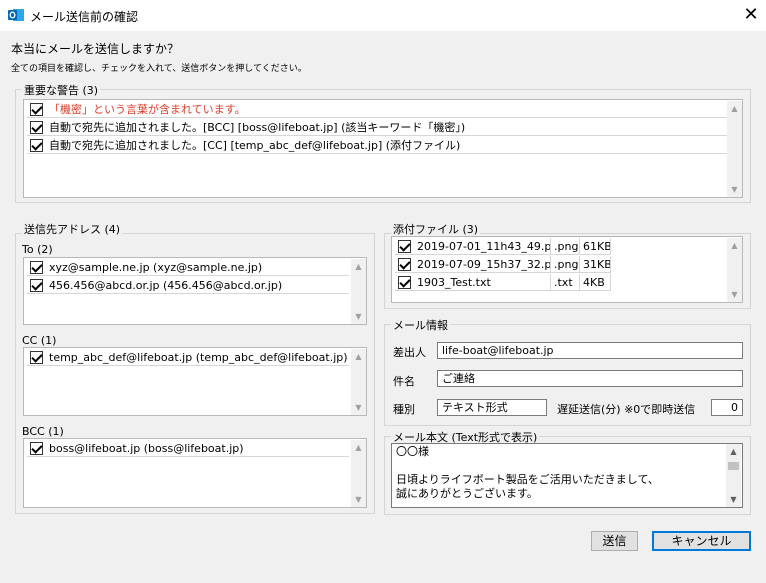  I want to click on attachments-group-label: 添付ファイル (3), so click(436, 229).